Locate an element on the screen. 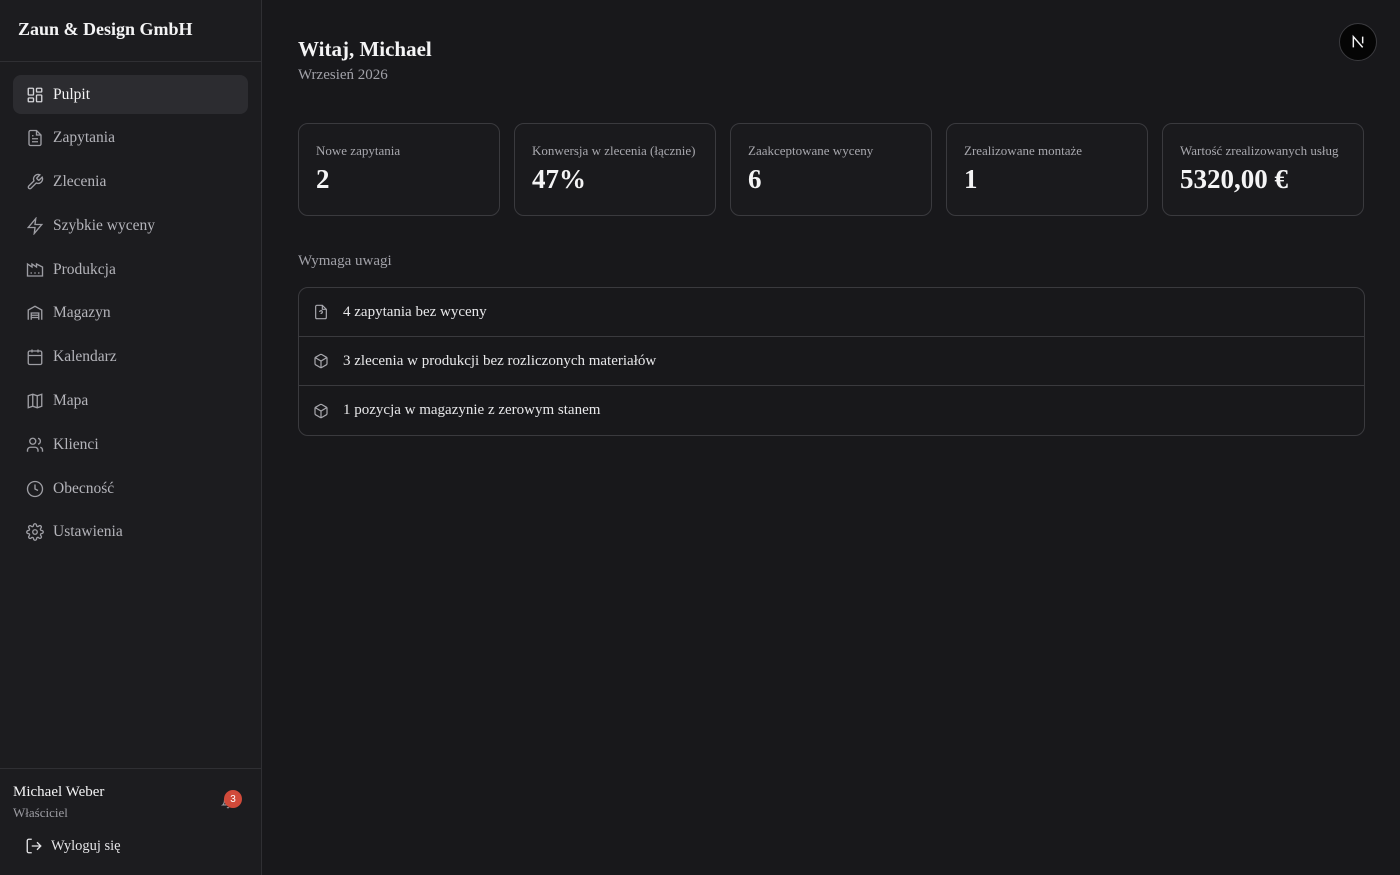 This screenshot has width=1400, height=875. sidebar-item-label: Kalendarz is located at coordinates (85, 357).